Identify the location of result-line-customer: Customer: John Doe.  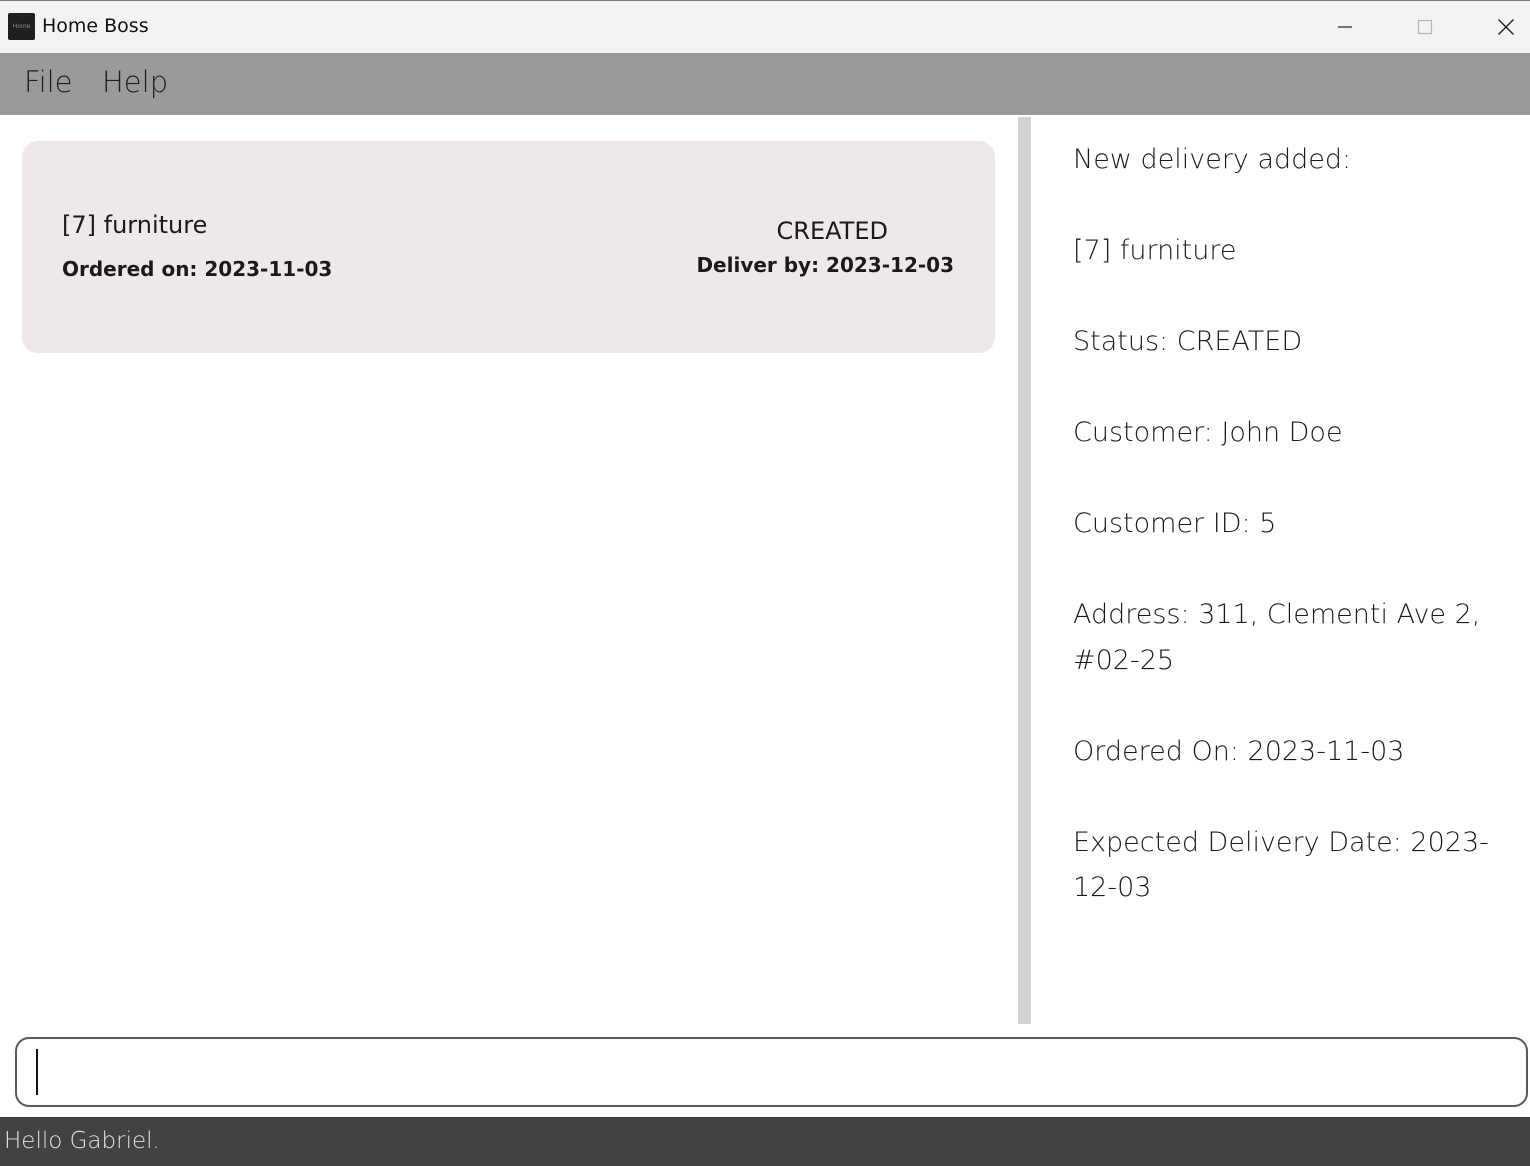
(1208, 432).